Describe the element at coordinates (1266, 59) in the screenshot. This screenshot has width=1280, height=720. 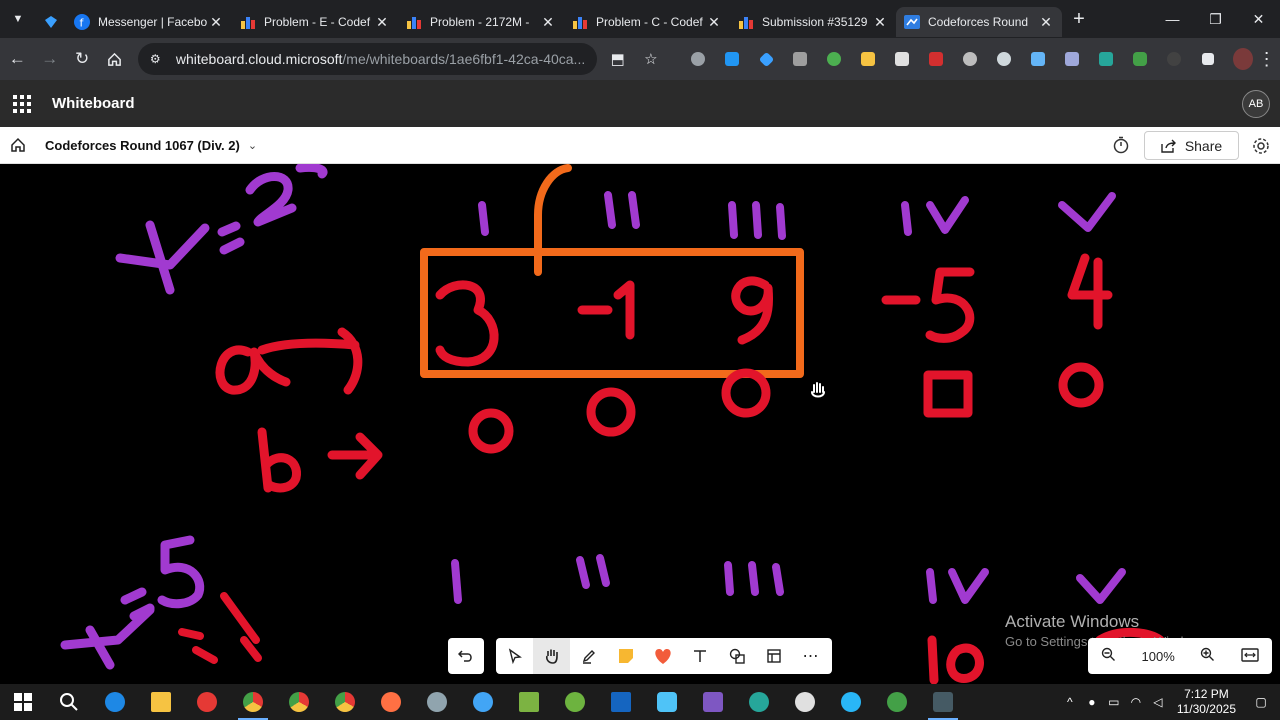
I see `browser-menu-button: ⋮` at that location.